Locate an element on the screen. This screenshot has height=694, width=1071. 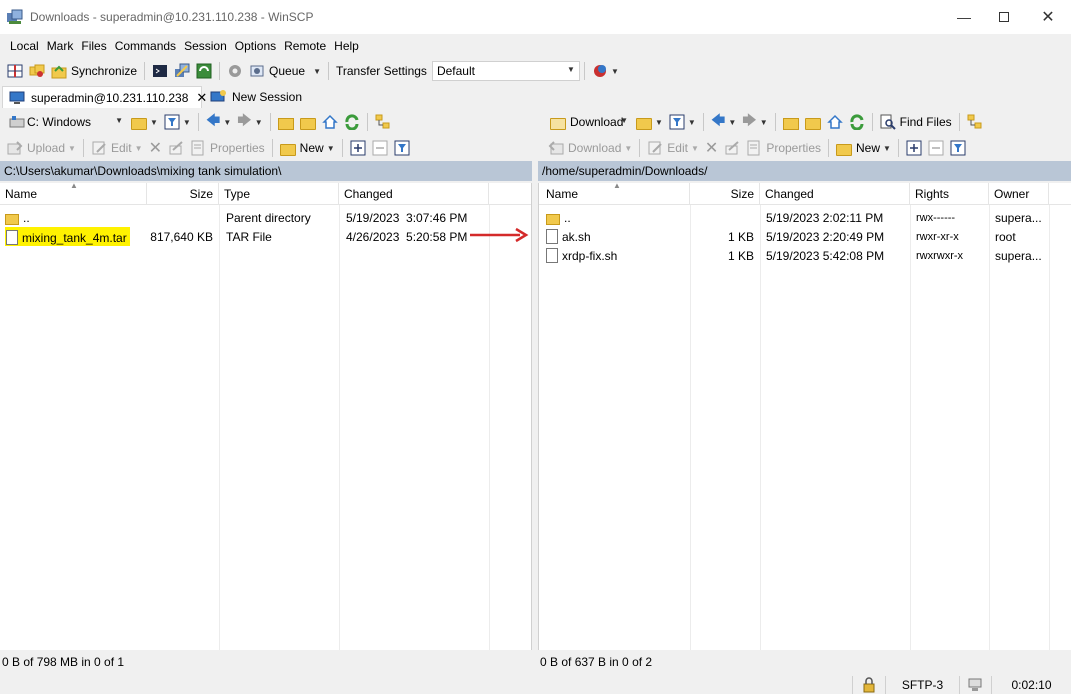
highlight-marker: mixing_tank_4m.tar is located at coordinates (67, 236).